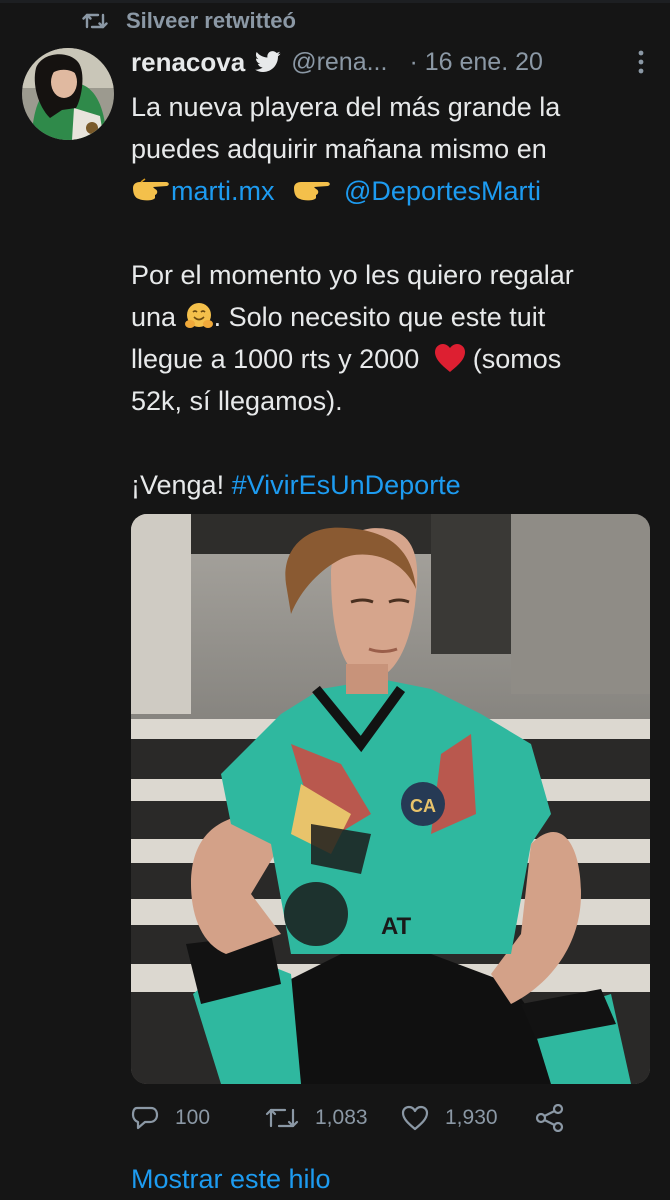  I want to click on tweet-actions: 100 1,083 1,930, so click(351, 1118).